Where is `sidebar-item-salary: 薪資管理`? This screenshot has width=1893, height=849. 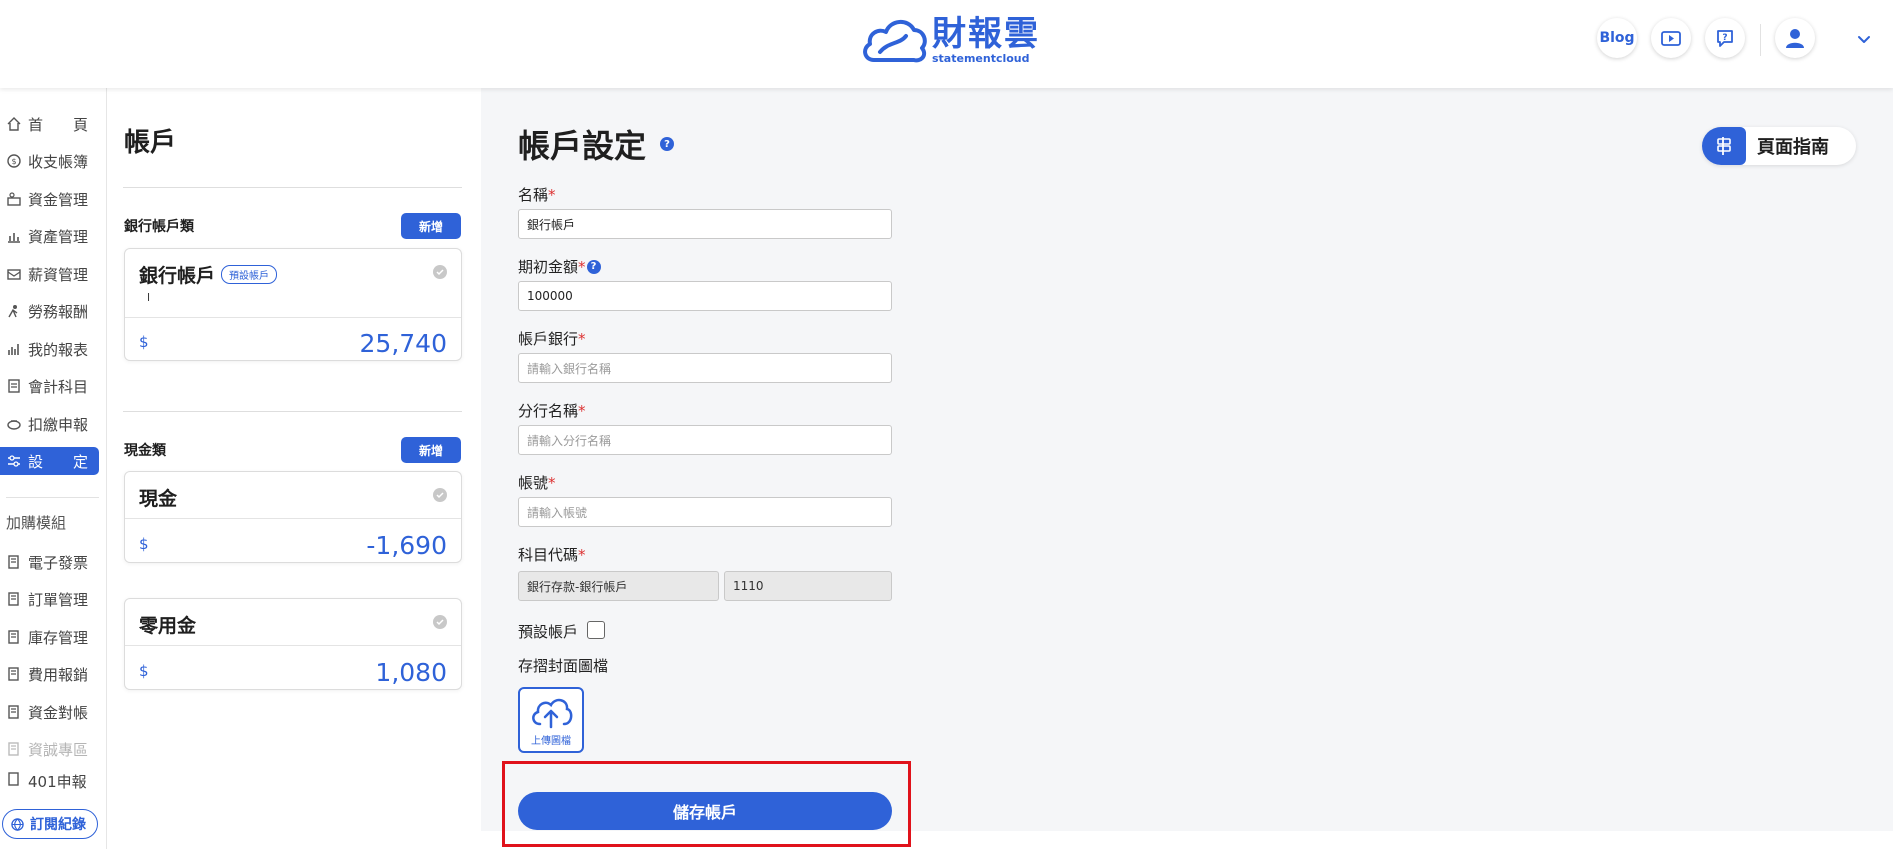 sidebar-item-salary: 薪資管理 is located at coordinates (49, 274).